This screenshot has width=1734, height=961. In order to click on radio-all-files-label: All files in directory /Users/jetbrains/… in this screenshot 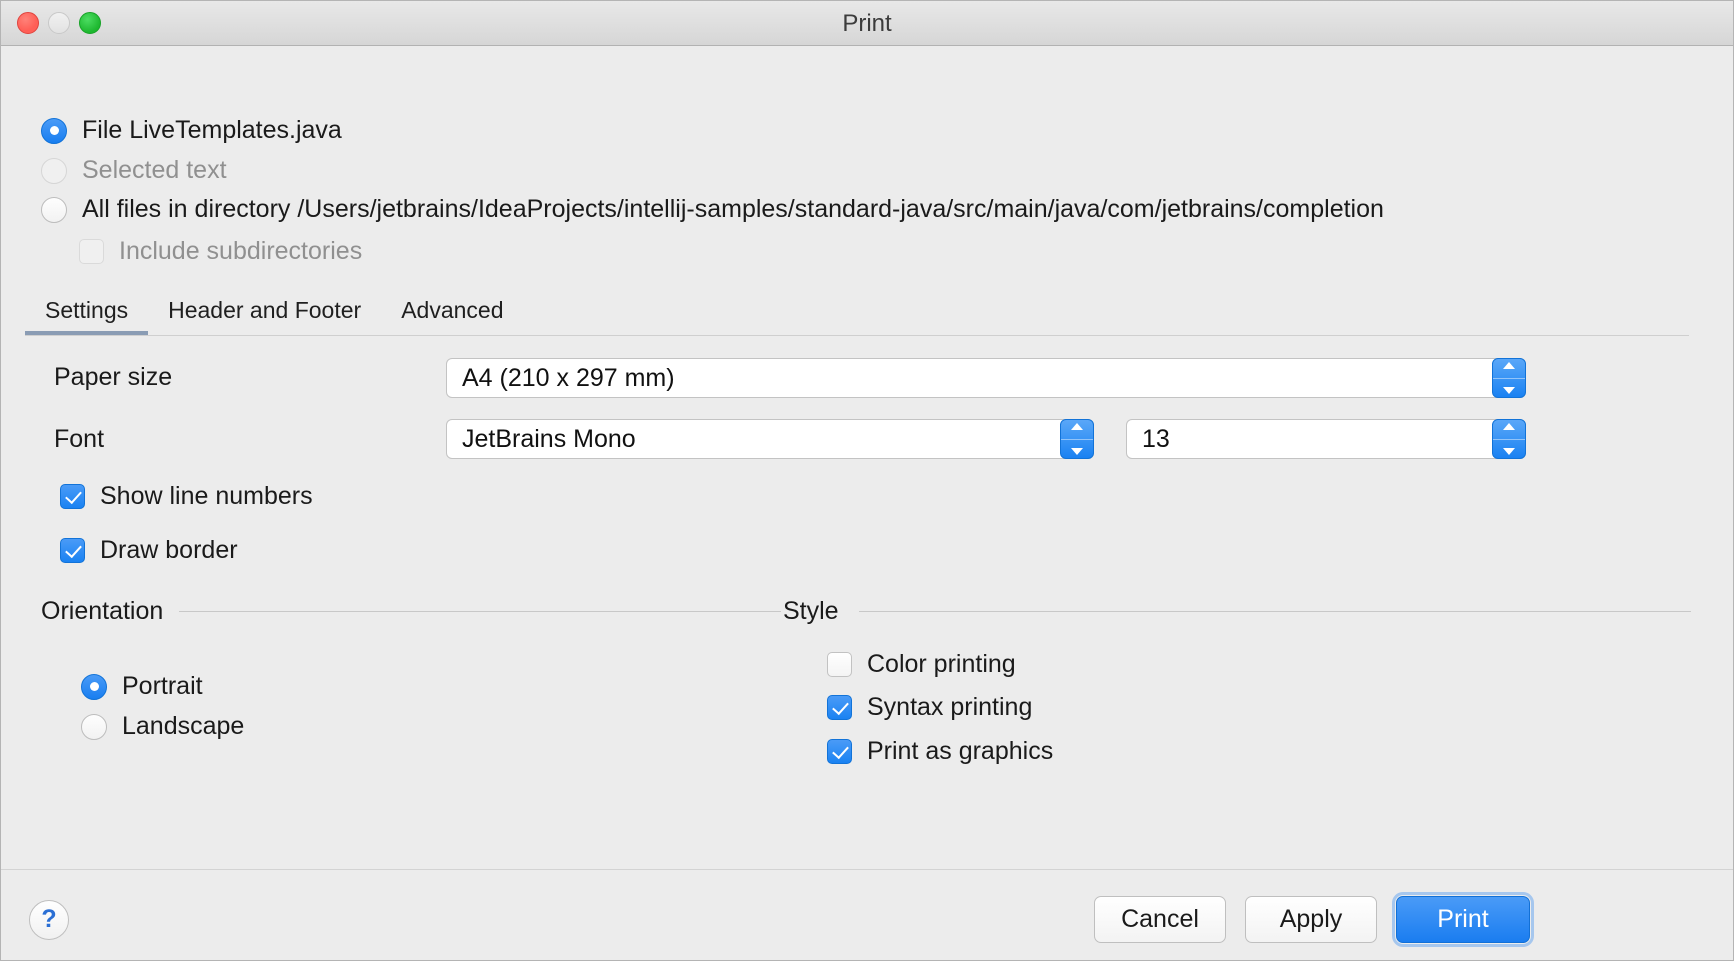, I will do `click(733, 209)`.